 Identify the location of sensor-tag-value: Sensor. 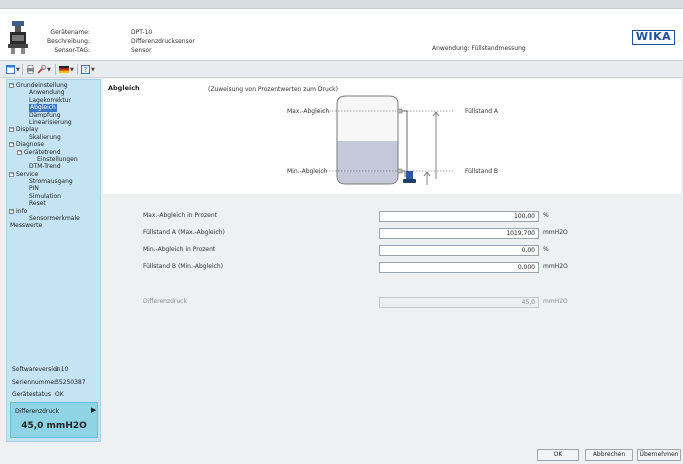
(141, 50).